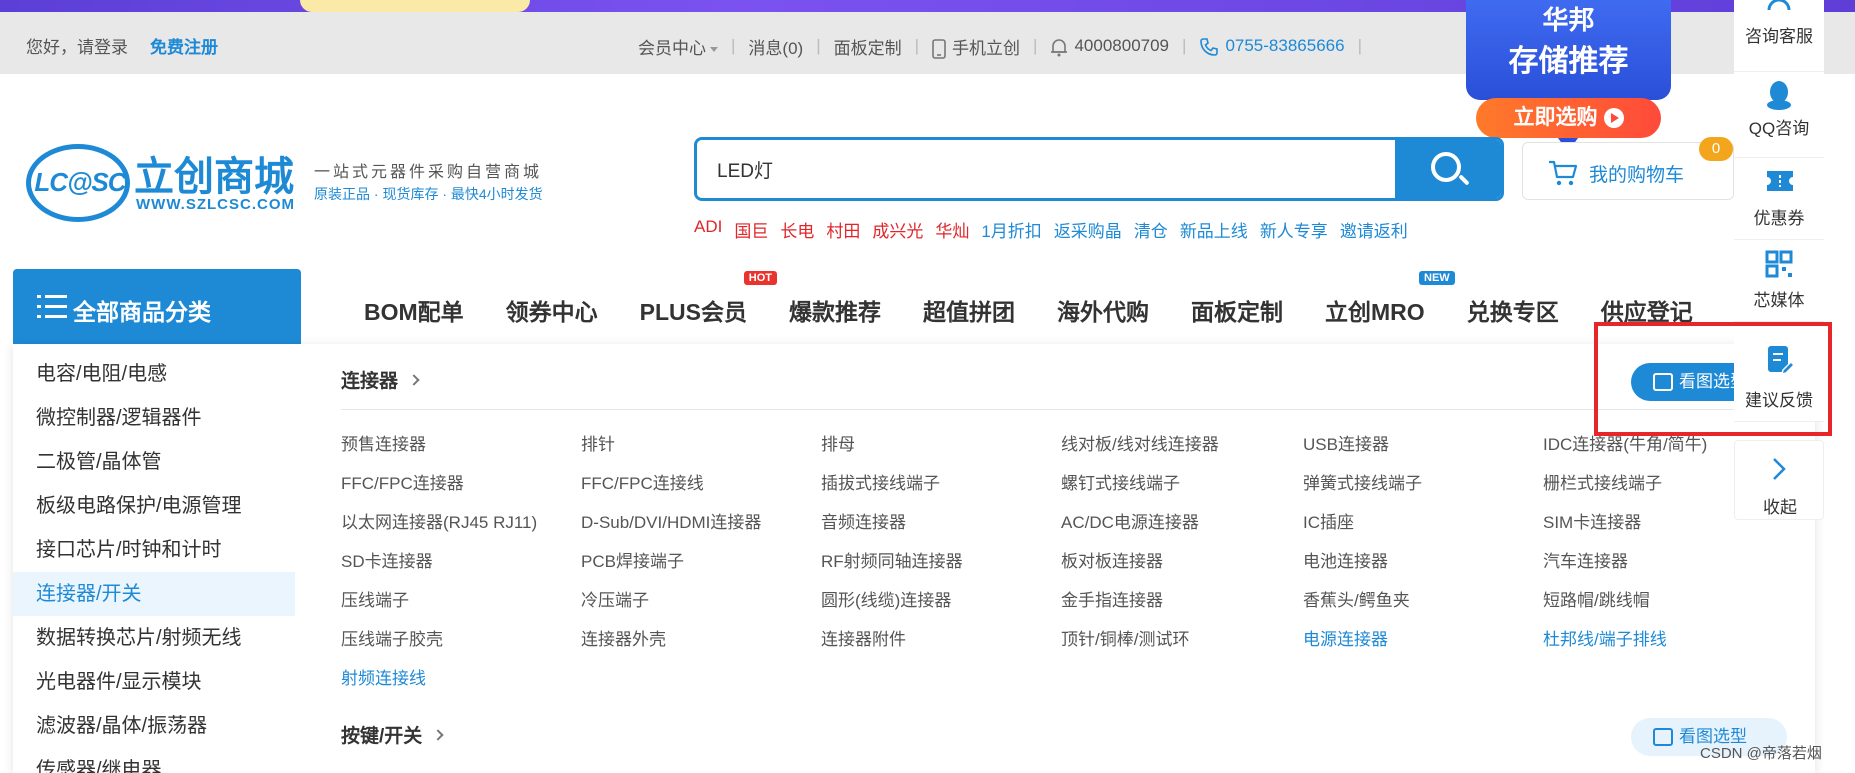  I want to click on hotword-link: 成兴光, so click(897, 229).